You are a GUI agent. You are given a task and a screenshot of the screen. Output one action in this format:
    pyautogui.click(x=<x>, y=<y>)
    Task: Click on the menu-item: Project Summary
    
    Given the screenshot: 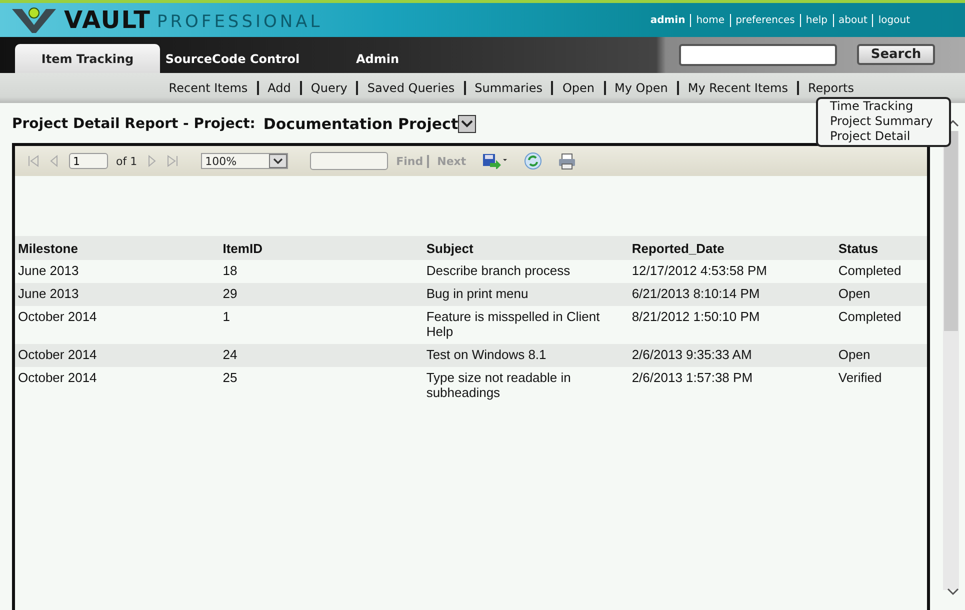 What is the action you would take?
    pyautogui.click(x=888, y=121)
    